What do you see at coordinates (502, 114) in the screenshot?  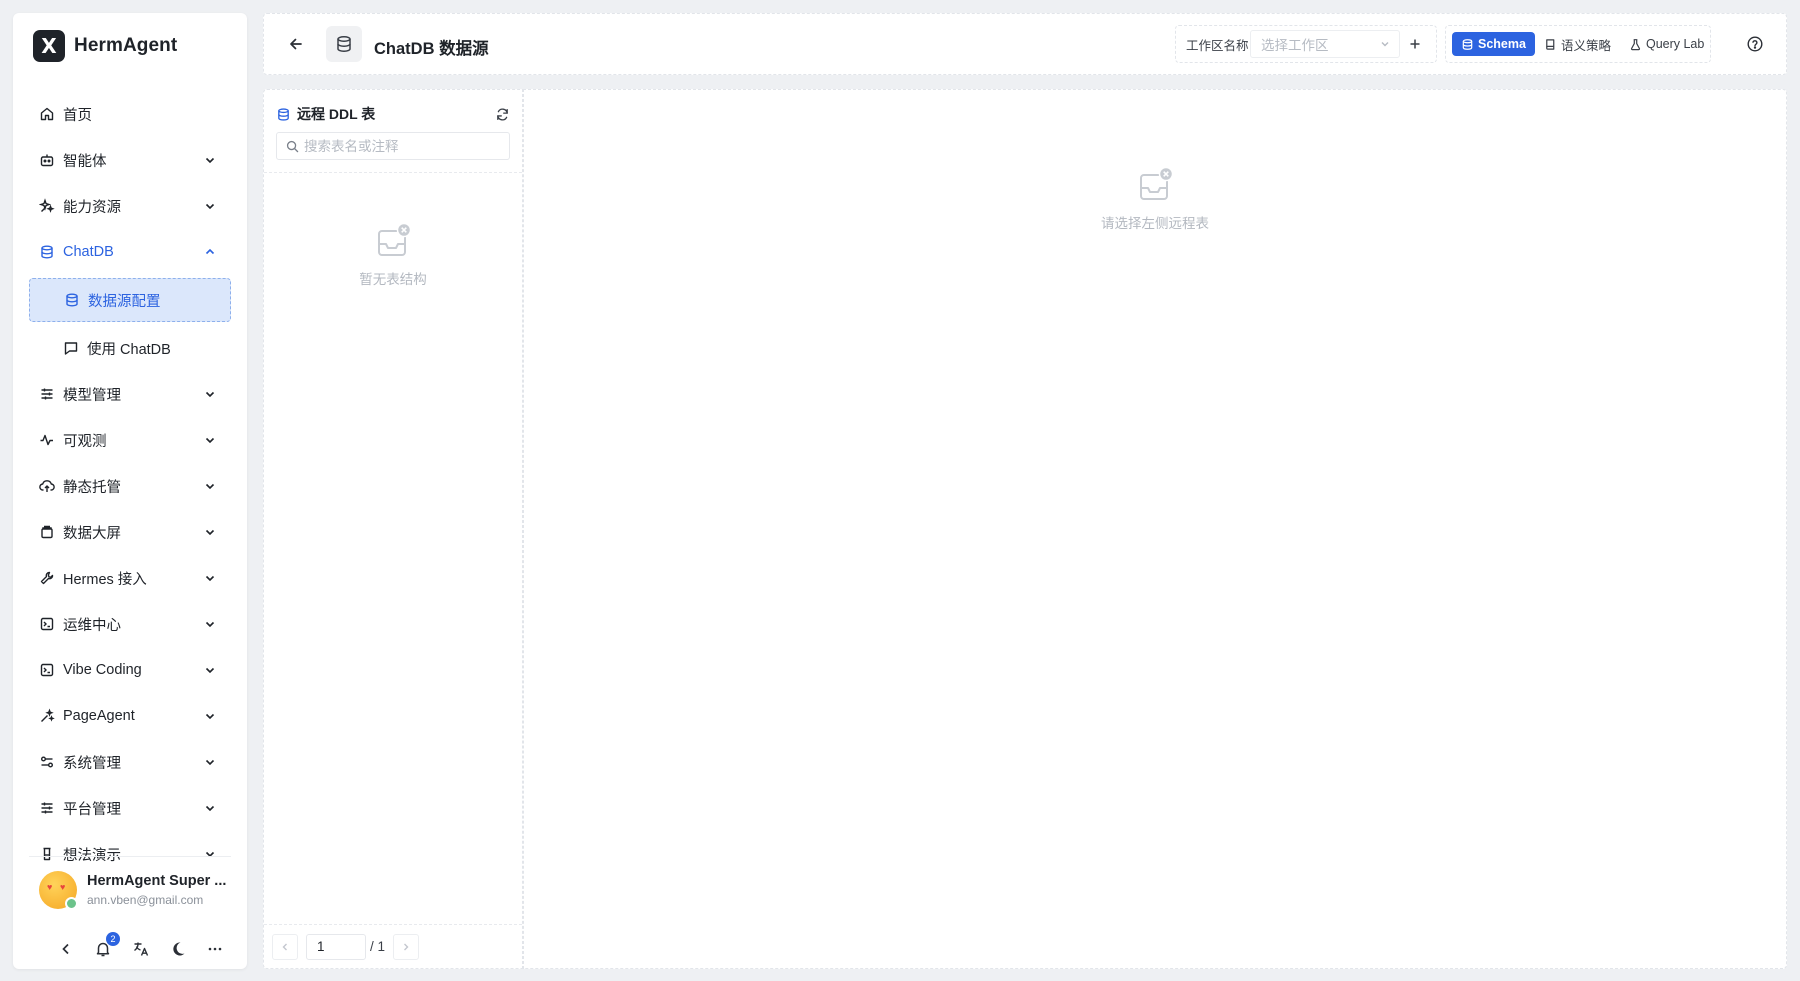 I see `refresh-button` at bounding box center [502, 114].